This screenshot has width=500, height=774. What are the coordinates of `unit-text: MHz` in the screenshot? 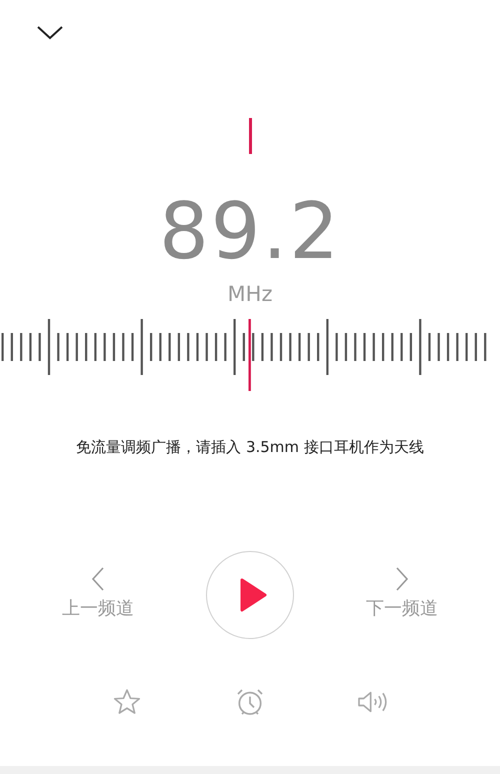 It's located at (250, 294).